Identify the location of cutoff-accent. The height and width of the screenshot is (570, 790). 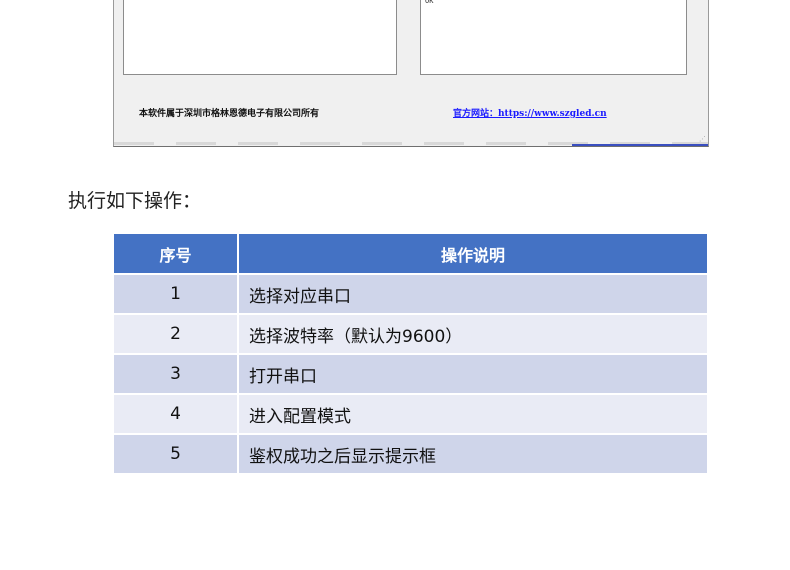
(640, 145).